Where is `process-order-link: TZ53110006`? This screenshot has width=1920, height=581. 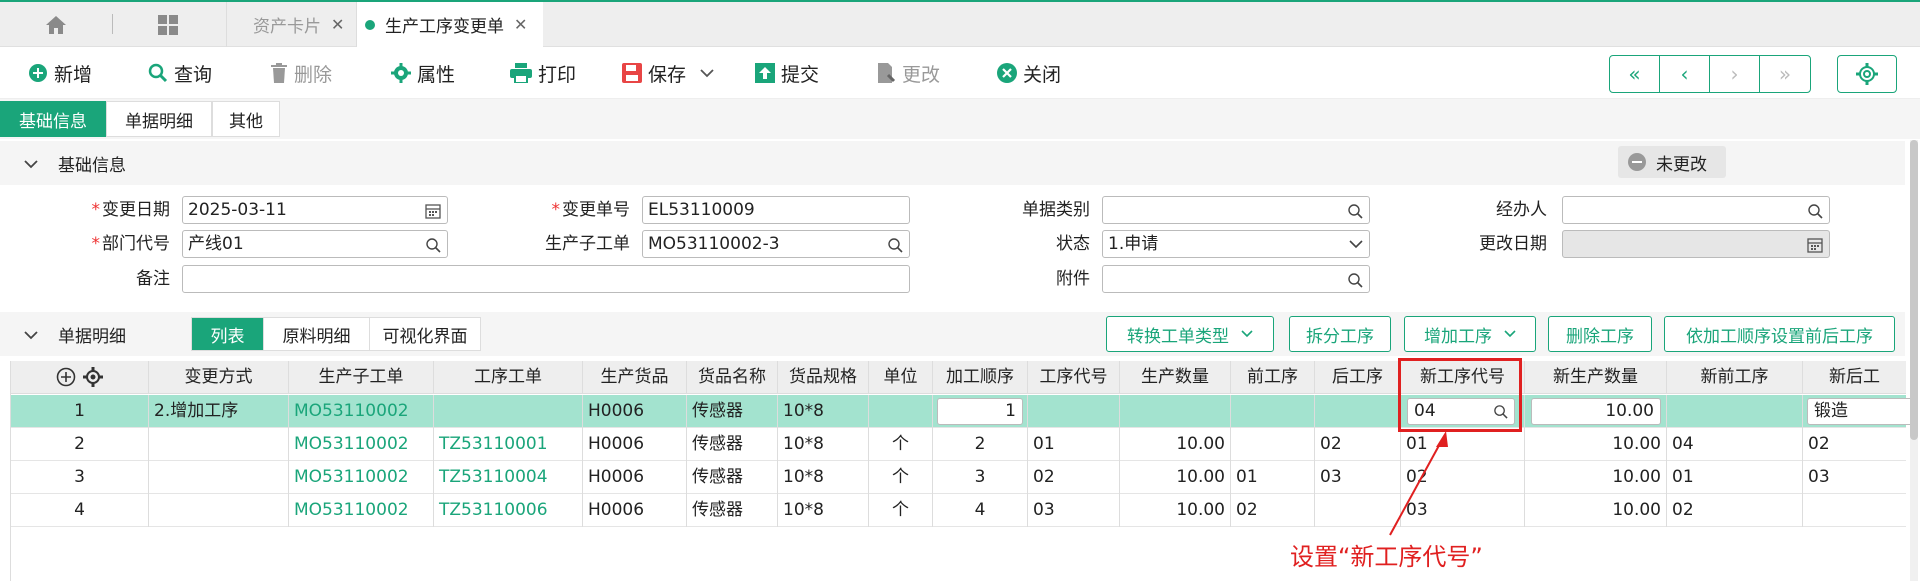
process-order-link: TZ53110006 is located at coordinates (508, 510).